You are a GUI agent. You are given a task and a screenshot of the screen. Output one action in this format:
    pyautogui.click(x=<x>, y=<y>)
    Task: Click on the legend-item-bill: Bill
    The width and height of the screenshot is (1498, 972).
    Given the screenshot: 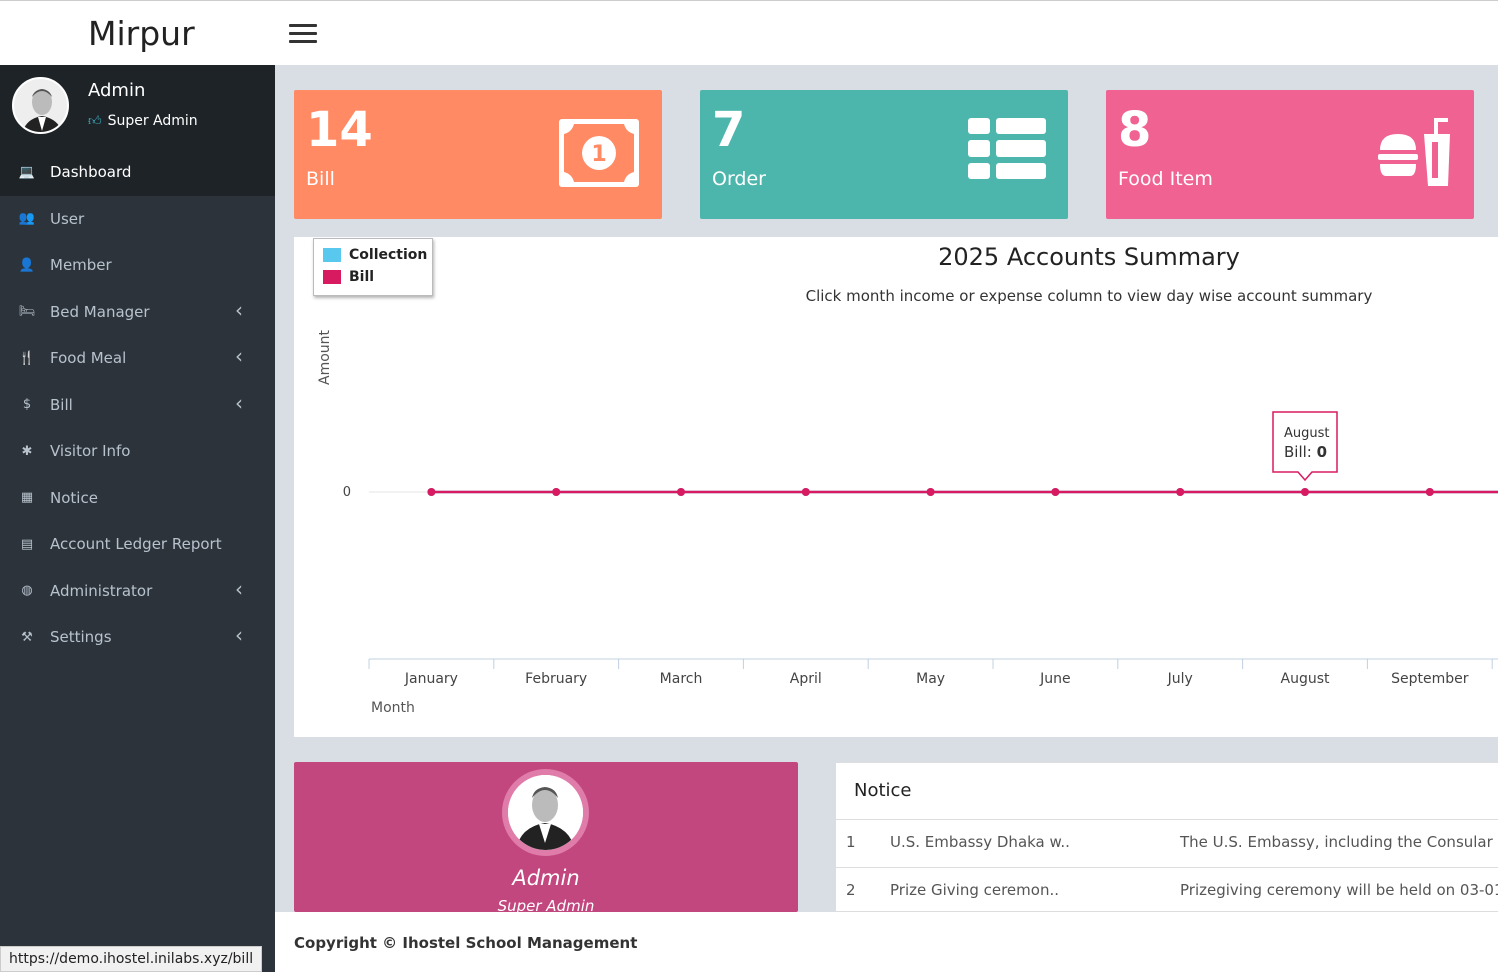 What is the action you would take?
    pyautogui.click(x=348, y=277)
    